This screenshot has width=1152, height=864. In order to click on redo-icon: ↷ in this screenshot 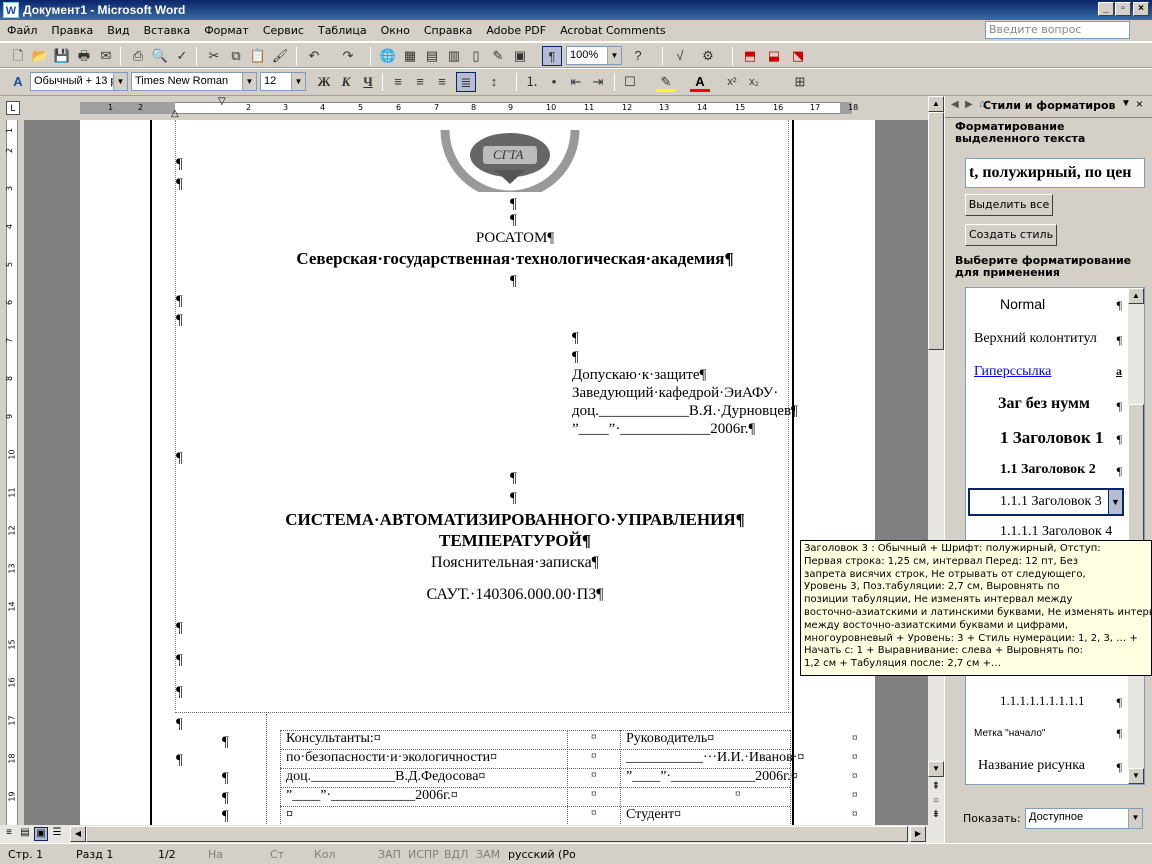, I will do `click(348, 56)`.